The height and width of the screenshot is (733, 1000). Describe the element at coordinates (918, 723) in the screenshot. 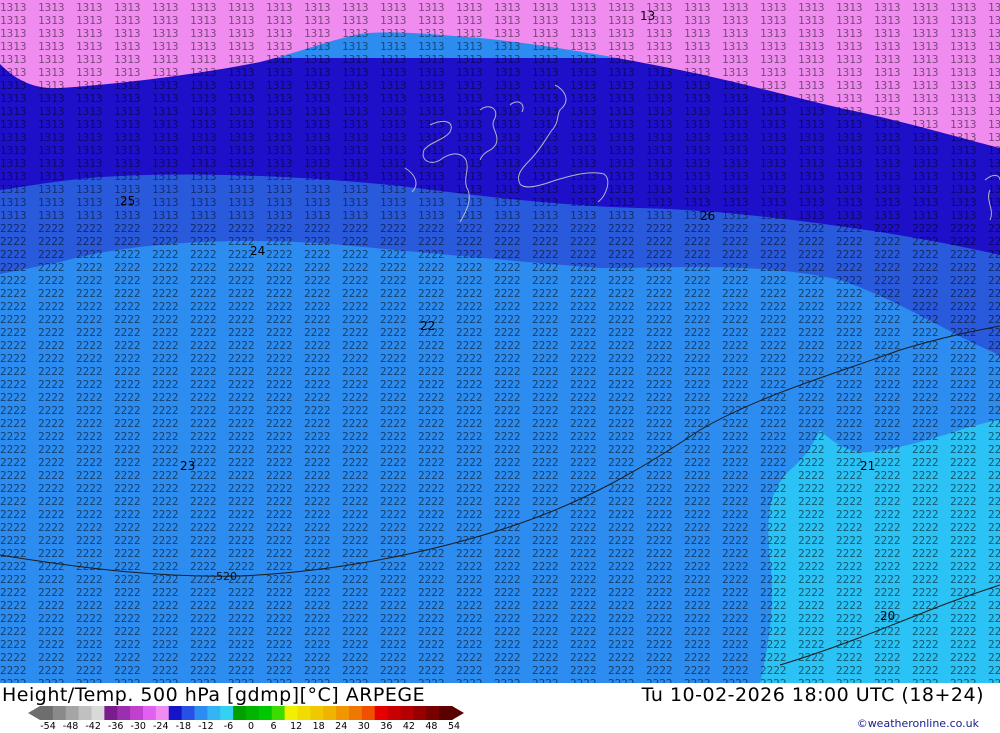

I see `credit-link: ©weatheronline.co.uk` at that location.